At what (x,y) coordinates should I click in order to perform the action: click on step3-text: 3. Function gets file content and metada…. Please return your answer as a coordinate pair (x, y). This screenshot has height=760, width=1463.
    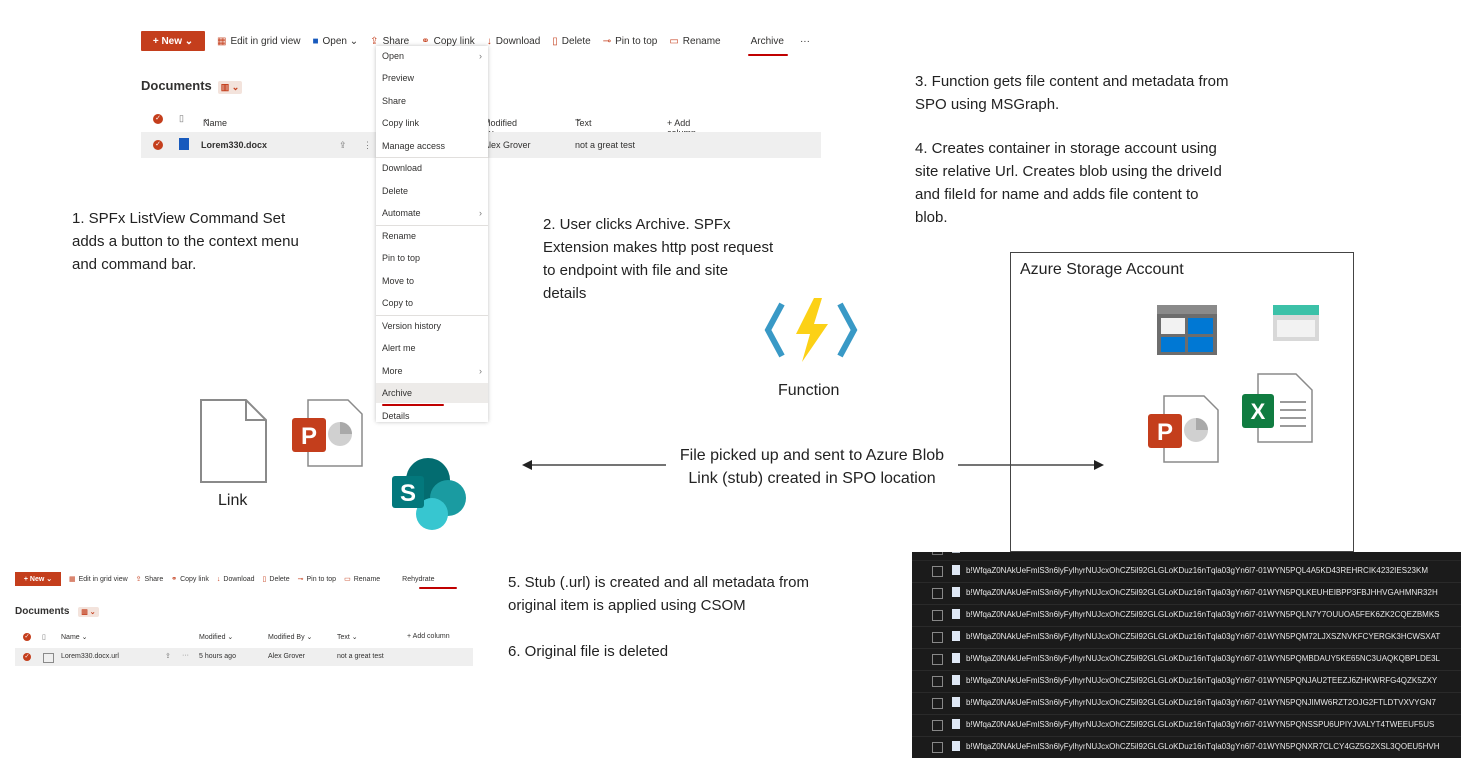
    Looking at the image, I should click on (1072, 93).